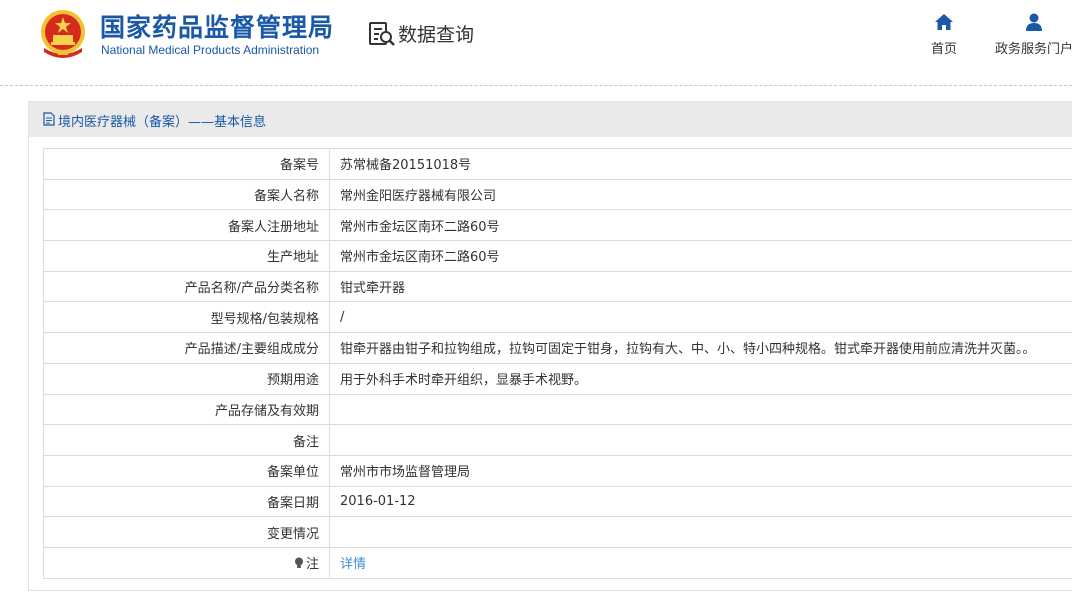 The height and width of the screenshot is (610, 1072). I want to click on table-row: 生产地址 常州市金坛区南环二路60号, so click(557, 256).